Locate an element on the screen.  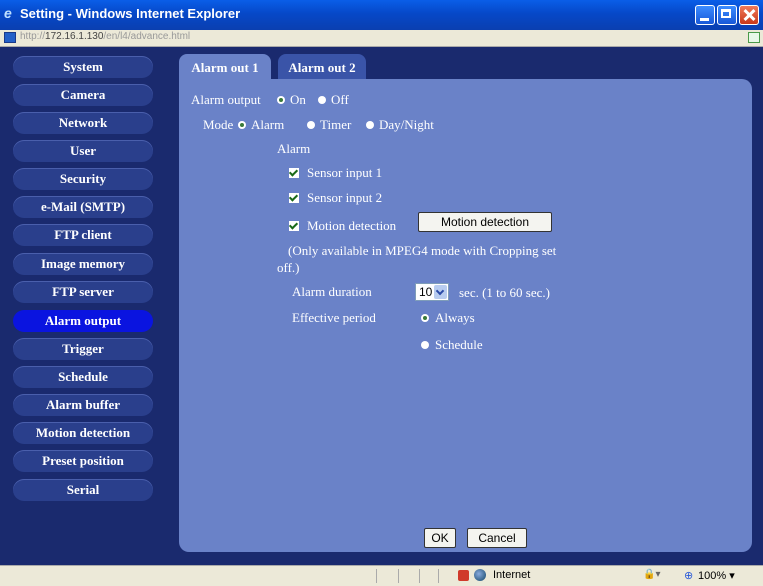
period-schedule-label: Schedule is located at coordinates (459, 345).